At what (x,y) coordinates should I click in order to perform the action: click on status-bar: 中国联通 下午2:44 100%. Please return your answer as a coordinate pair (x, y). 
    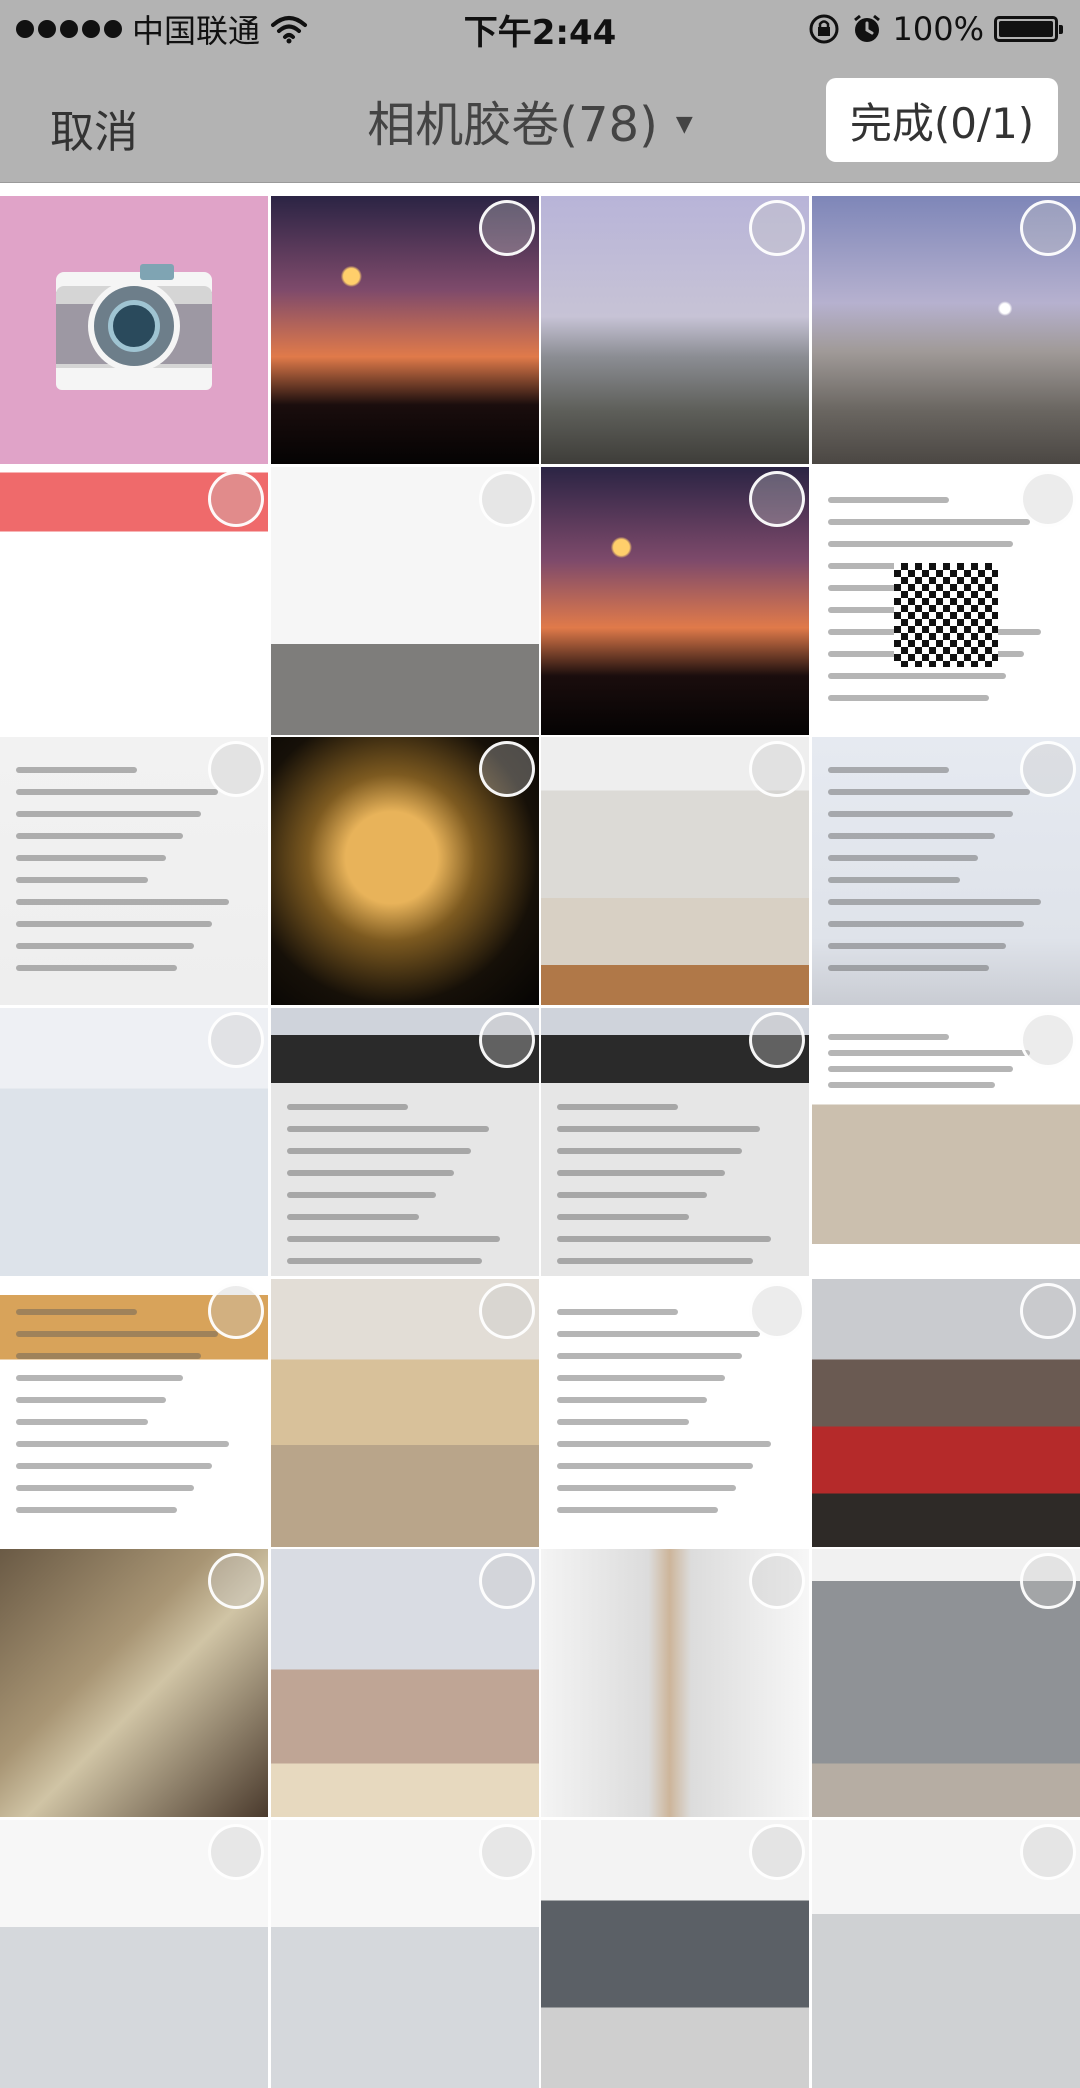
    Looking at the image, I should click on (540, 29).